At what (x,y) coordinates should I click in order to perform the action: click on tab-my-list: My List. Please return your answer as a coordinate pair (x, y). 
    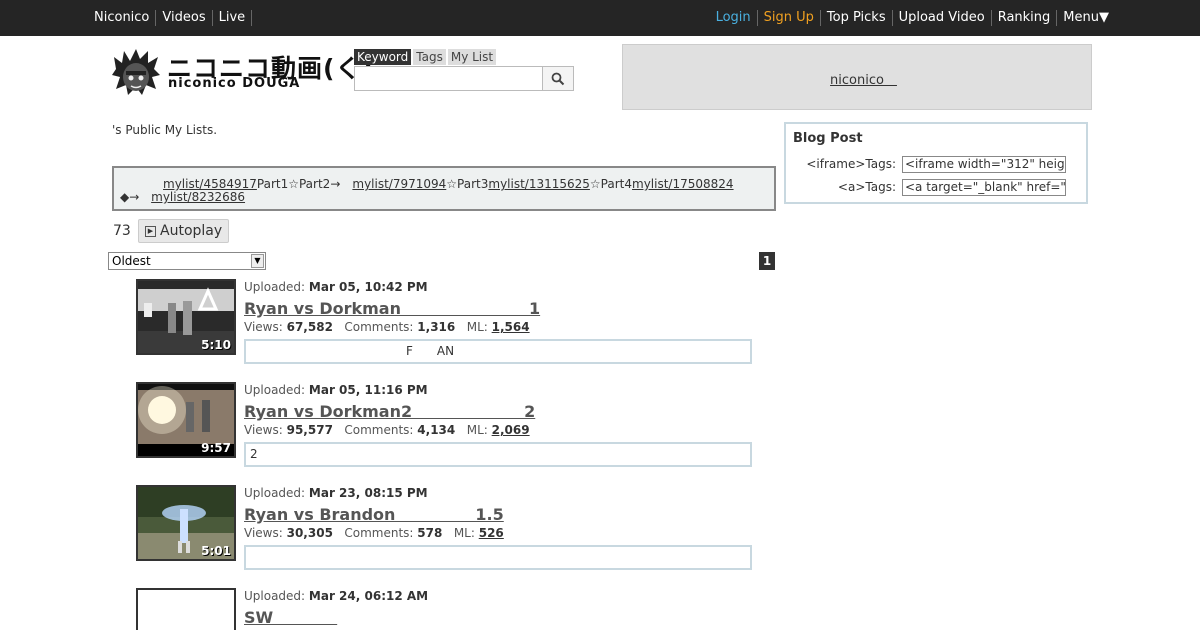
    Looking at the image, I should click on (472, 57).